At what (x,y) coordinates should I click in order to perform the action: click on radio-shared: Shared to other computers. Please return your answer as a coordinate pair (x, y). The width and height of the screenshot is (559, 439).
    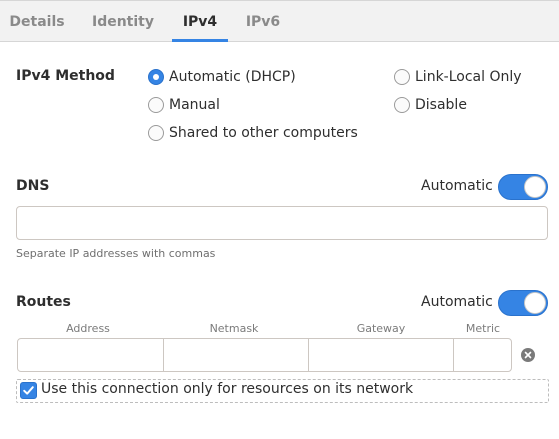
    Looking at the image, I should click on (253, 133).